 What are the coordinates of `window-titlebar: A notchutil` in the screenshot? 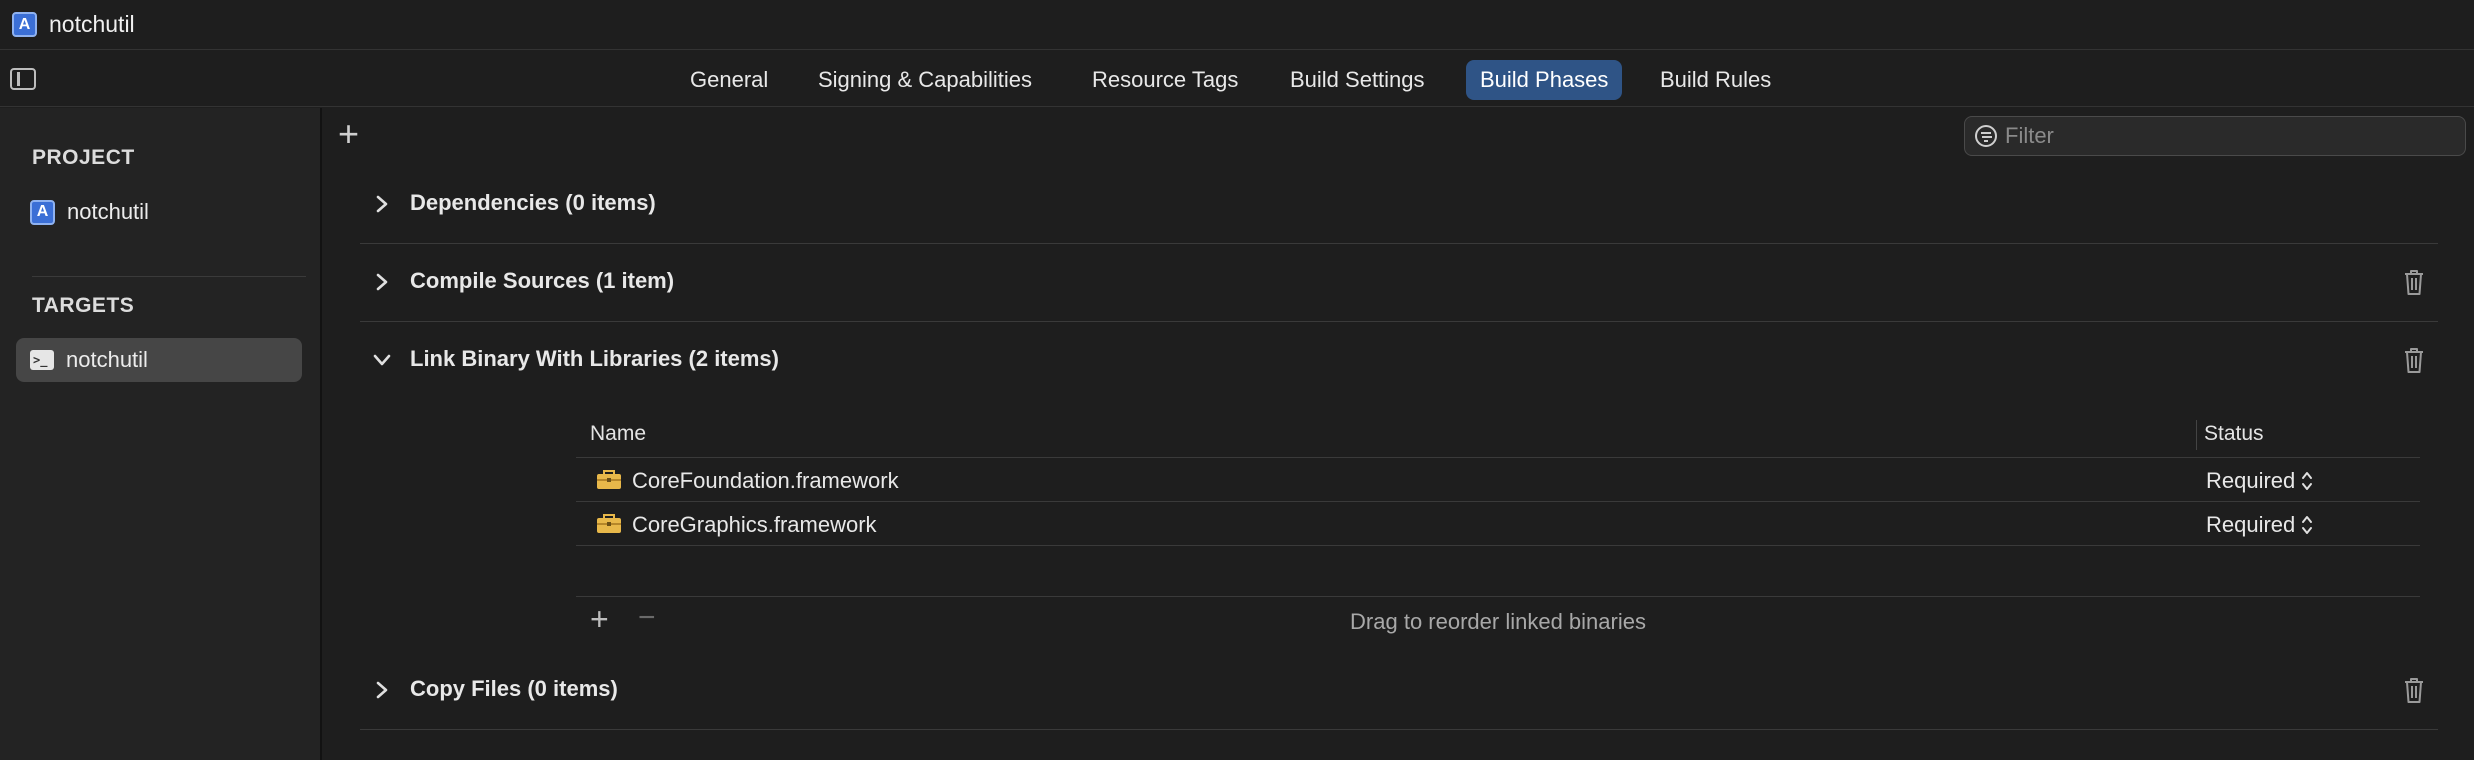 It's located at (1237, 25).